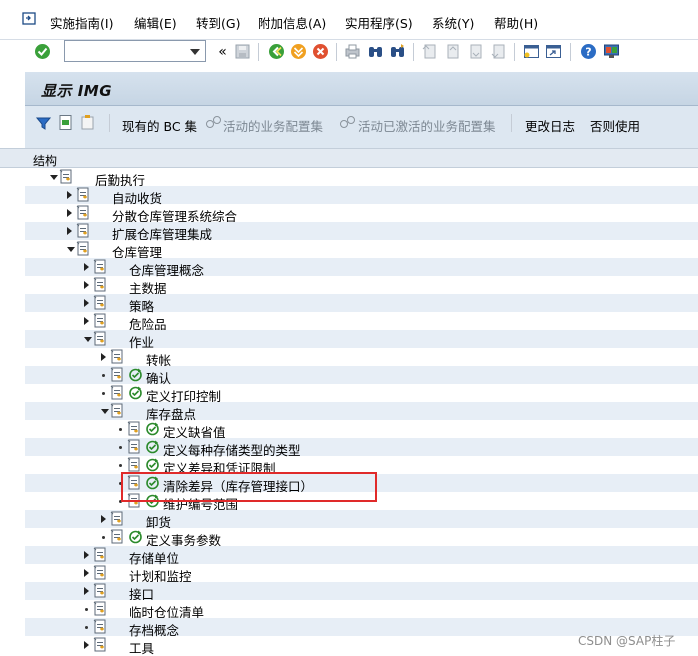 The height and width of the screenshot is (656, 698). What do you see at coordinates (30, 19) in the screenshot?
I see `sap-menu-icon` at bounding box center [30, 19].